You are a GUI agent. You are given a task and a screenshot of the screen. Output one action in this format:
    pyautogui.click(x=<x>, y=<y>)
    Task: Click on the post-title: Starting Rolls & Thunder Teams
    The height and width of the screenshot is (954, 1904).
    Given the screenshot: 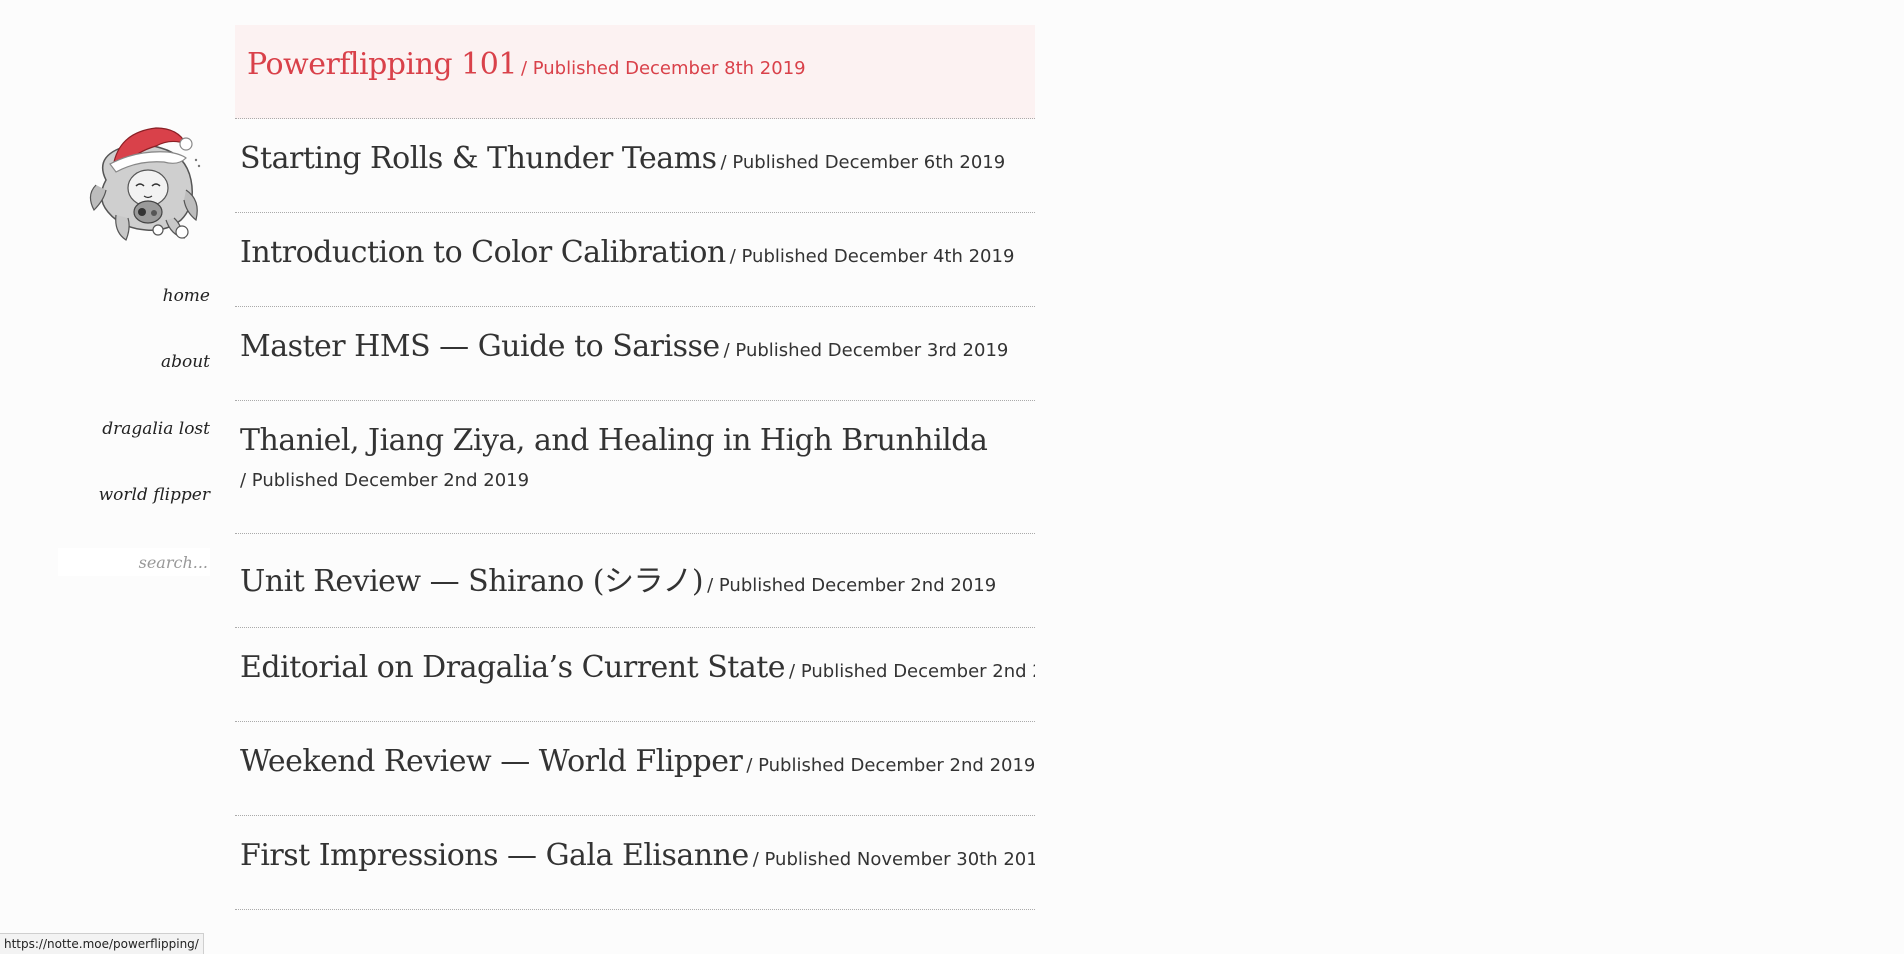 What is the action you would take?
    pyautogui.click(x=478, y=158)
    